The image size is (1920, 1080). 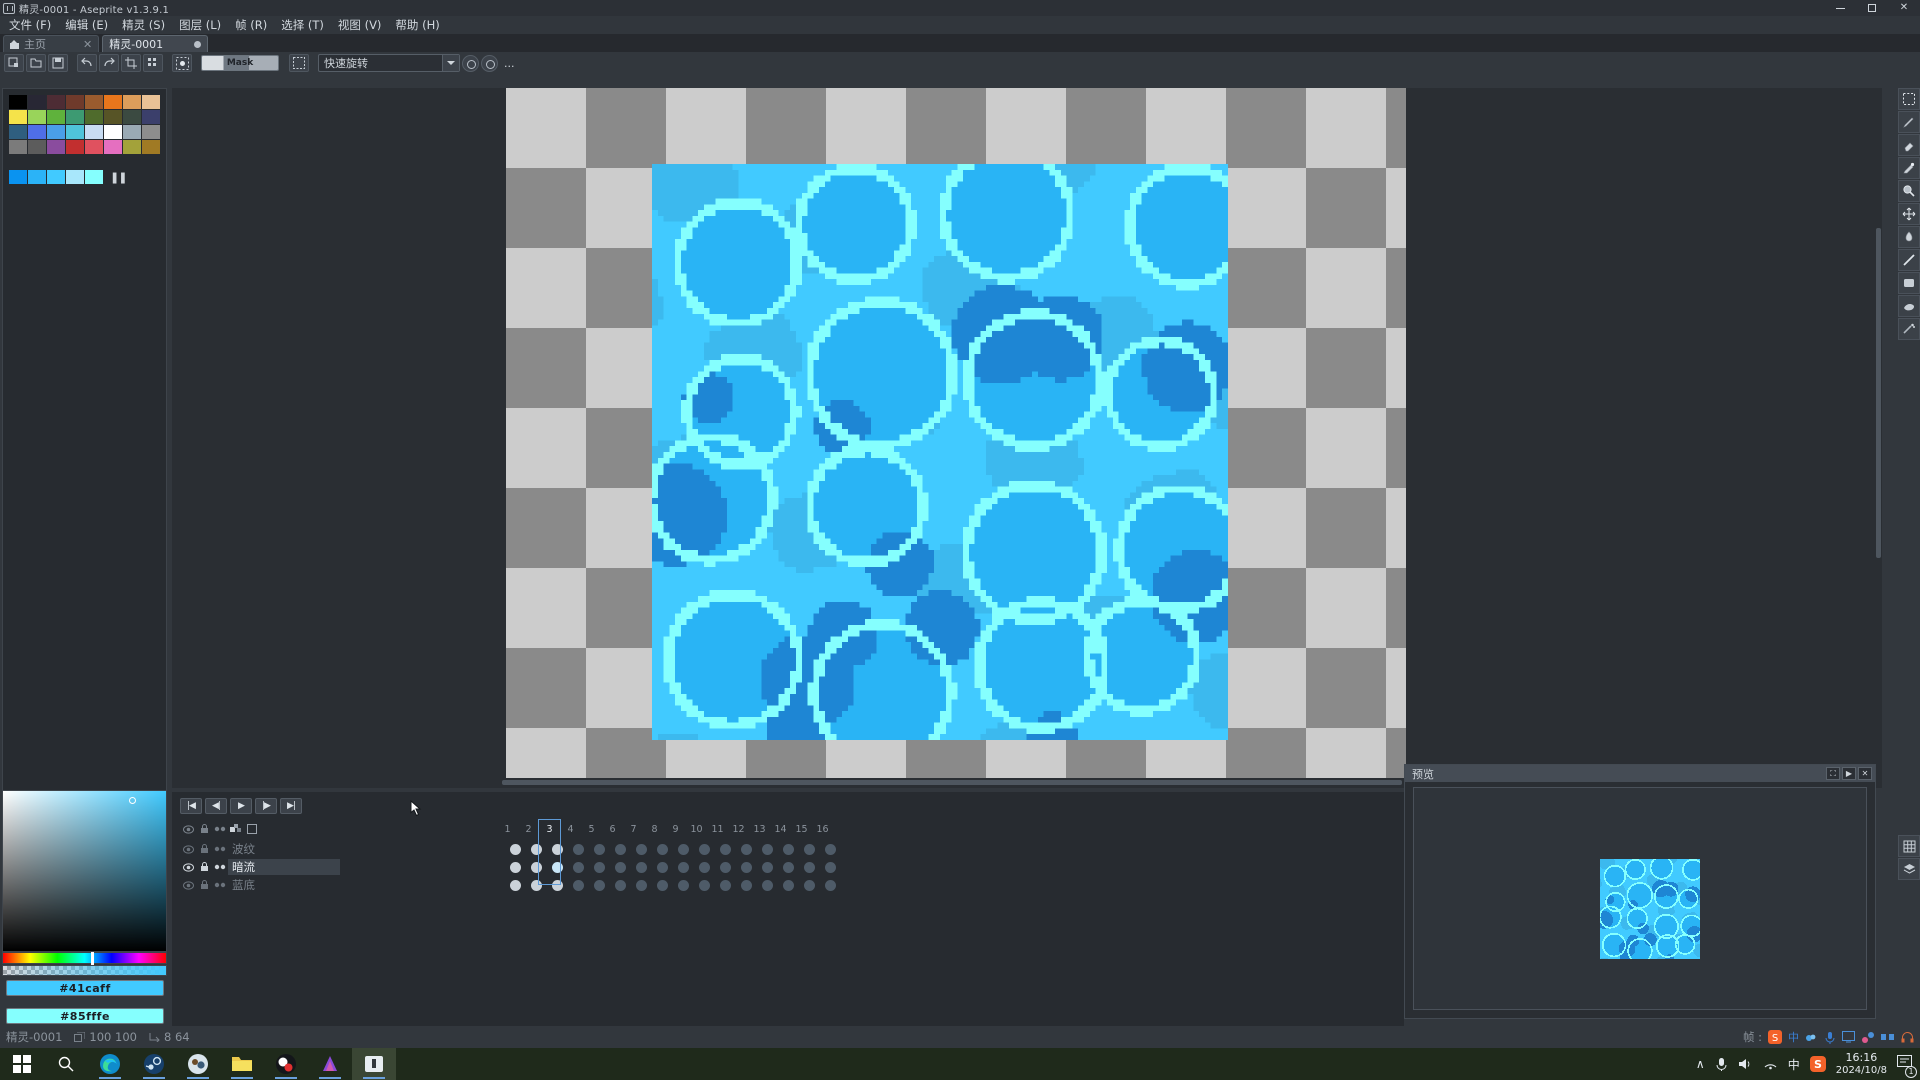 I want to click on menu-edit: 编辑 (E), so click(x=86, y=25).